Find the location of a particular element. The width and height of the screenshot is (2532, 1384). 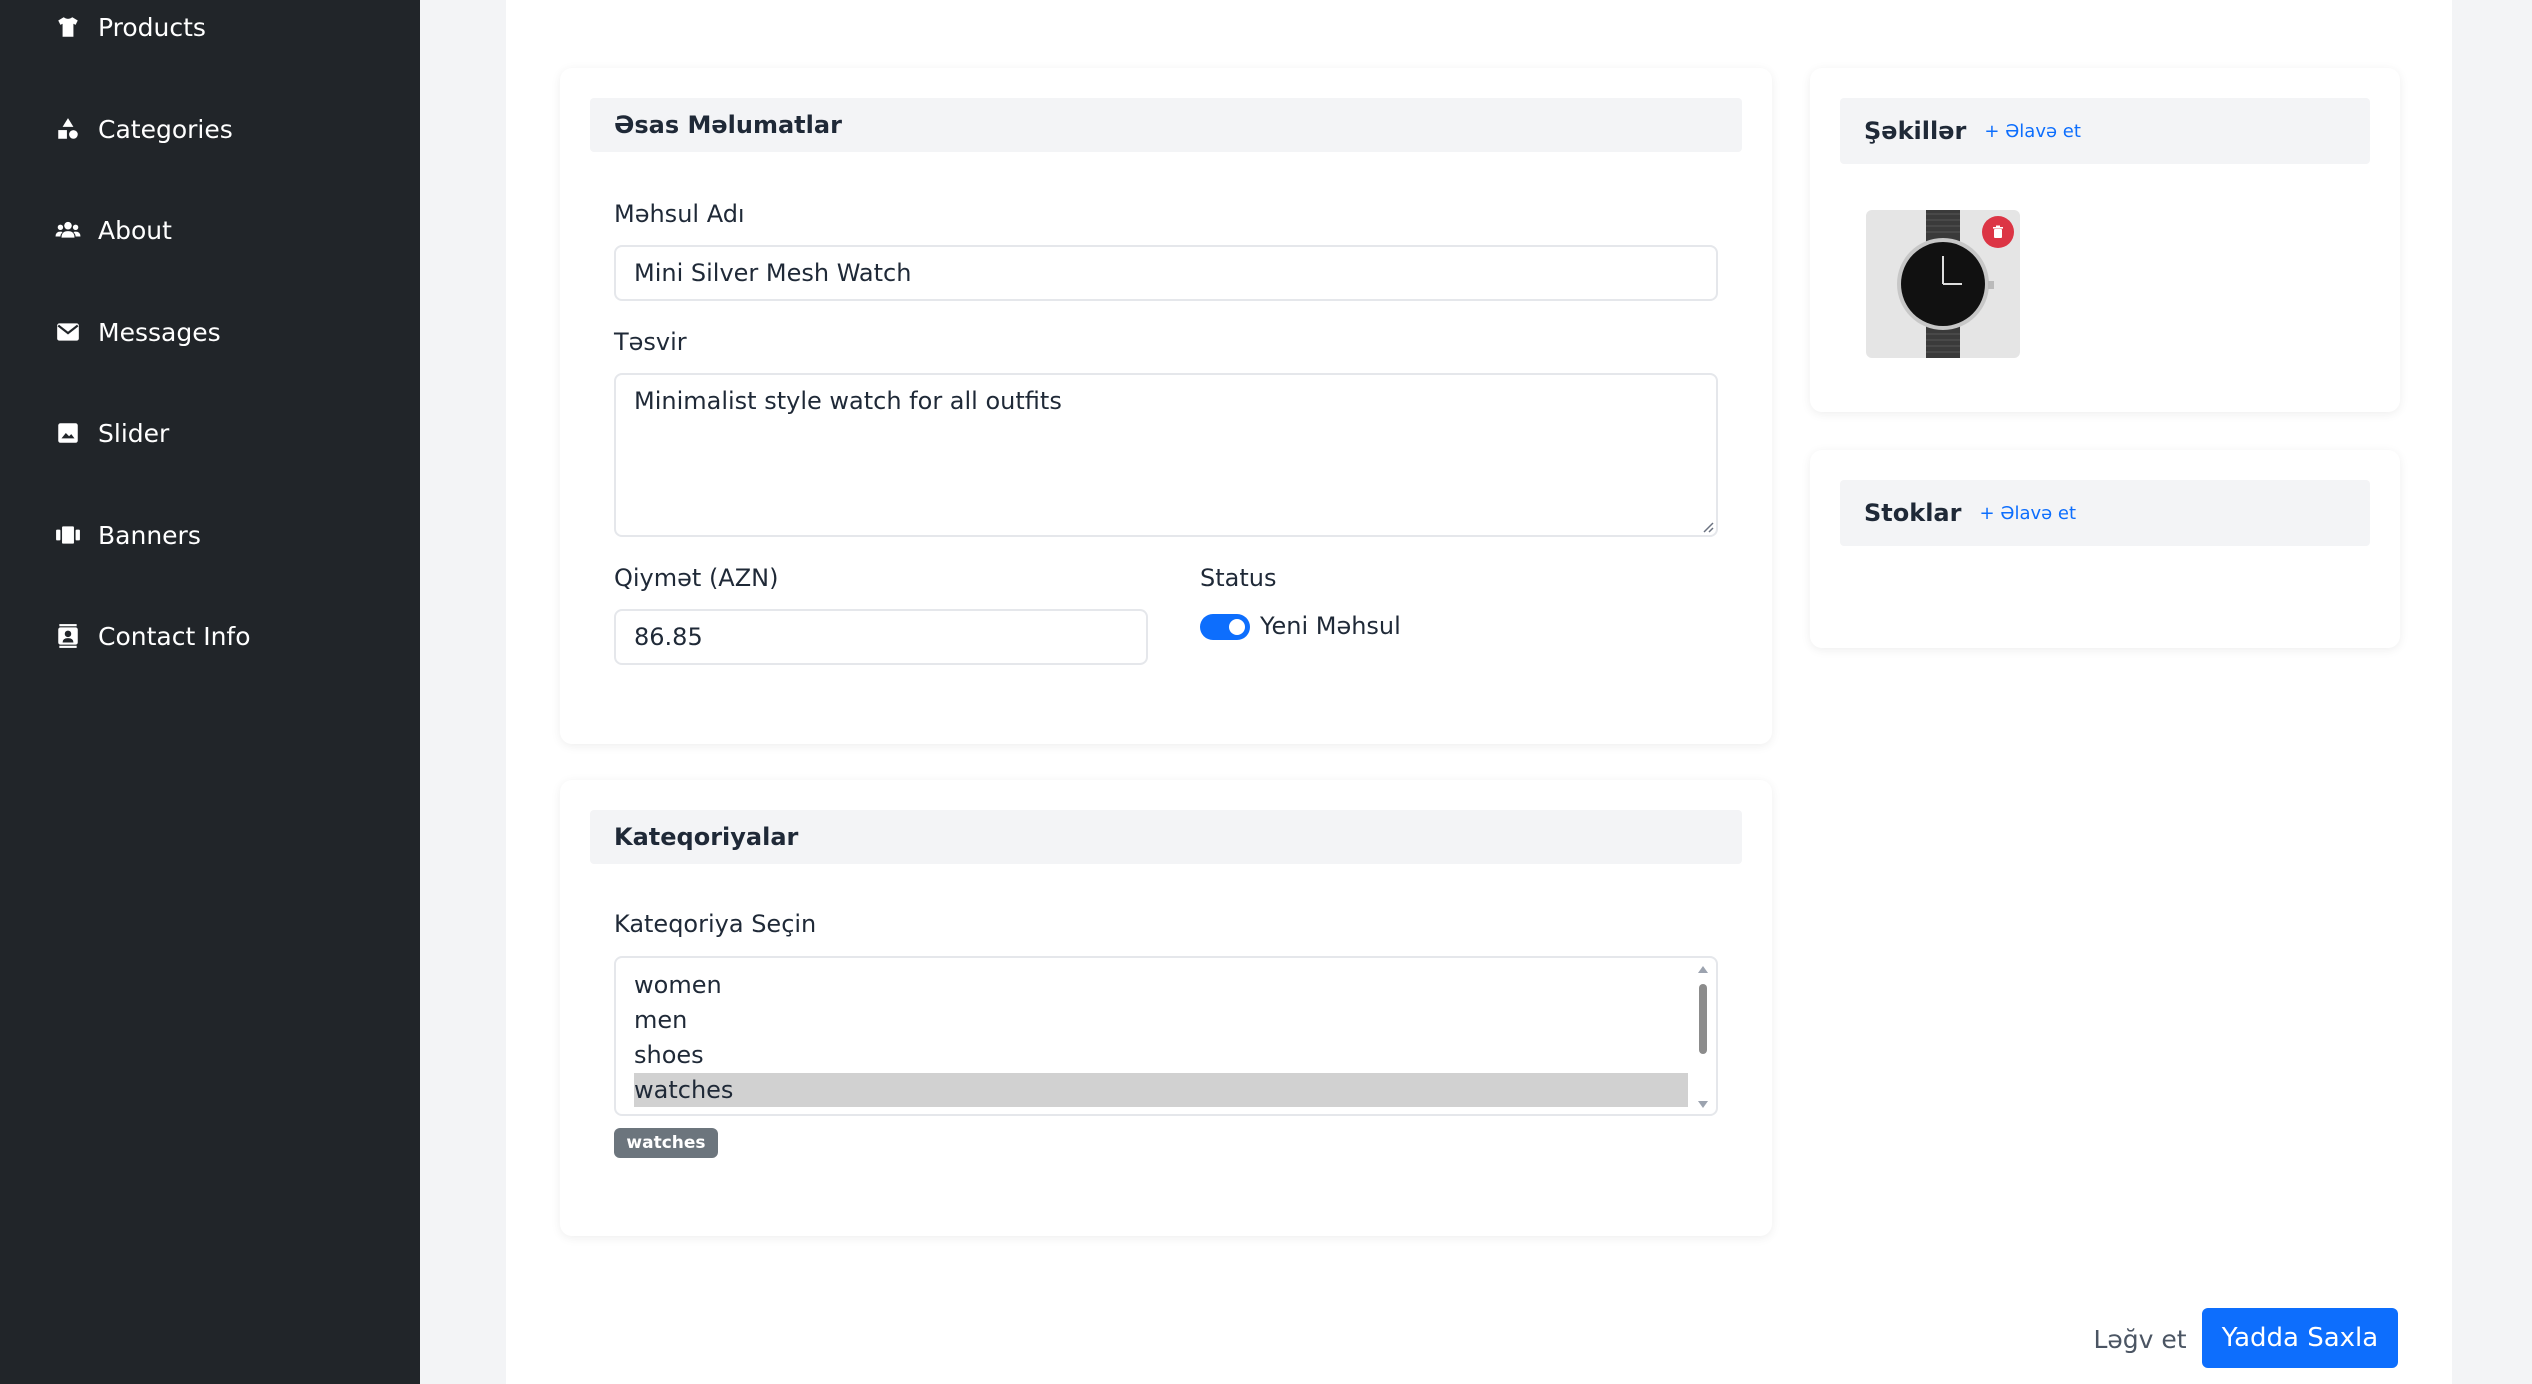

price-label: Qiymət (AZN) is located at coordinates (696, 578).